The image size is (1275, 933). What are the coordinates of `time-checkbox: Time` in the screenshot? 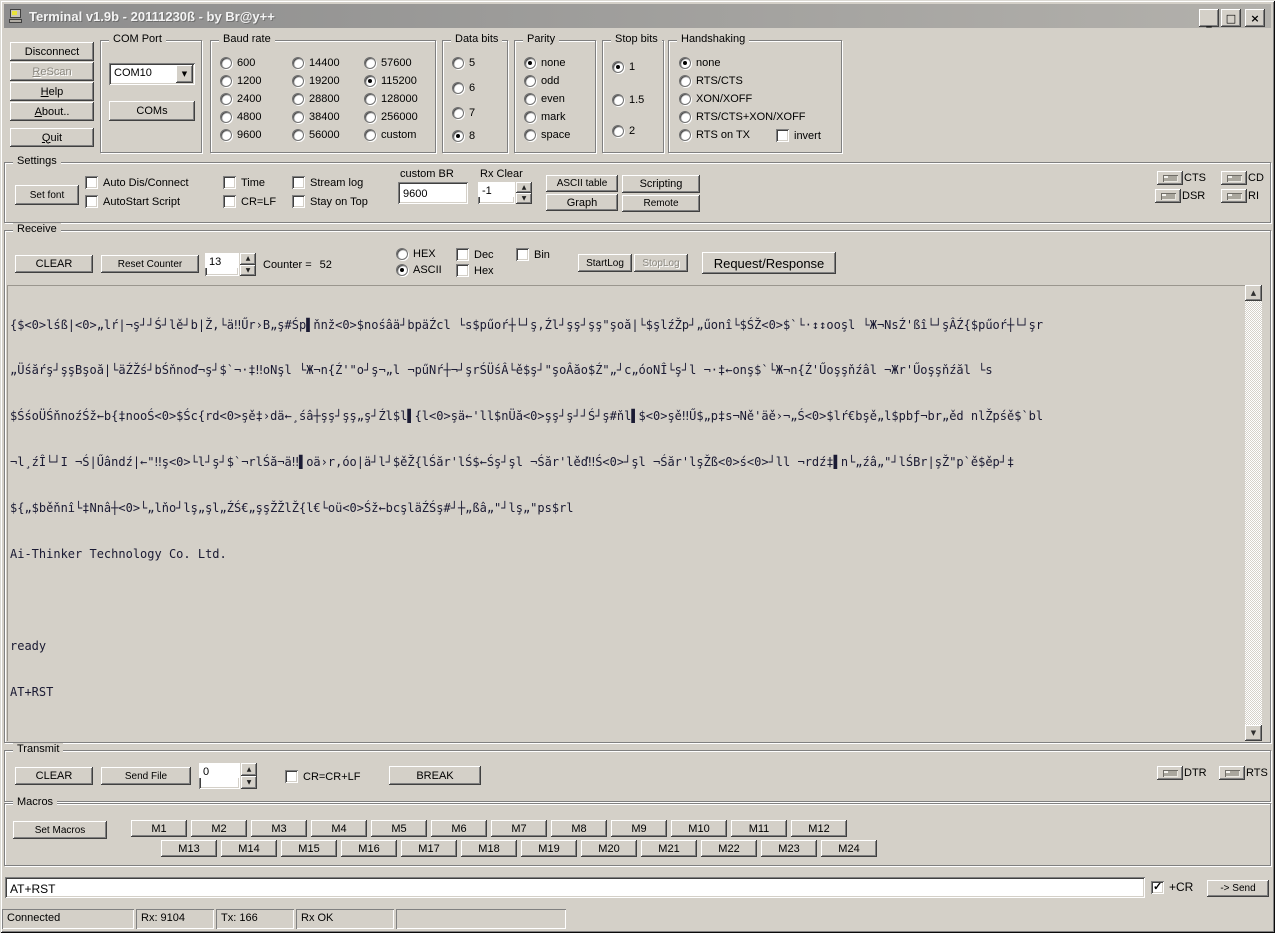 It's located at (244, 182).